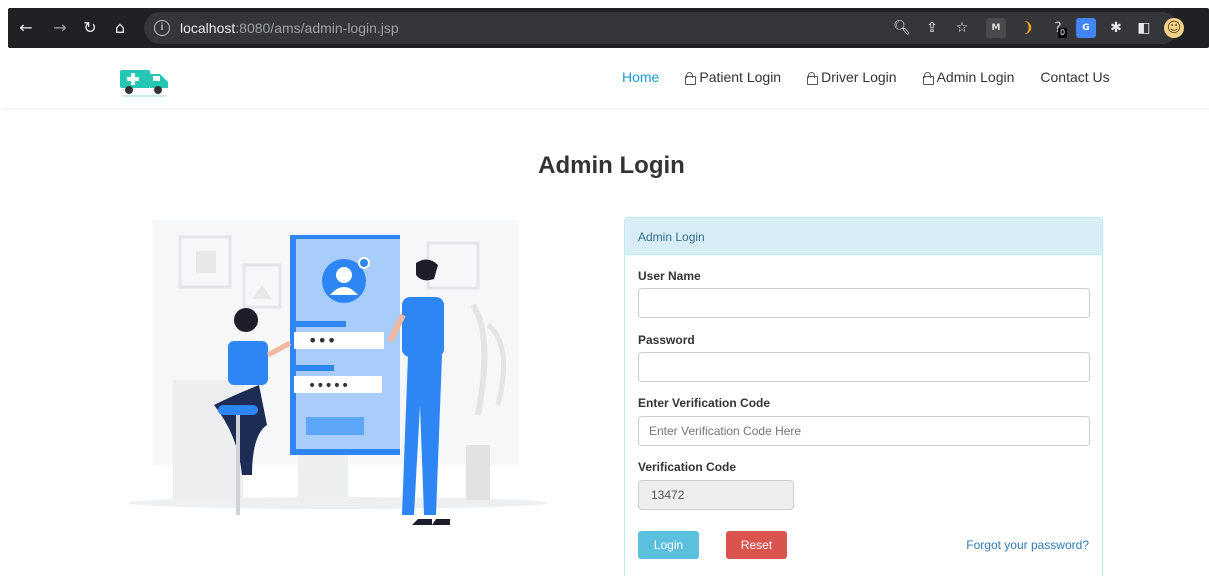 The image size is (1209, 576). What do you see at coordinates (246, 320) in the screenshot?
I see `illus-woman-hair` at bounding box center [246, 320].